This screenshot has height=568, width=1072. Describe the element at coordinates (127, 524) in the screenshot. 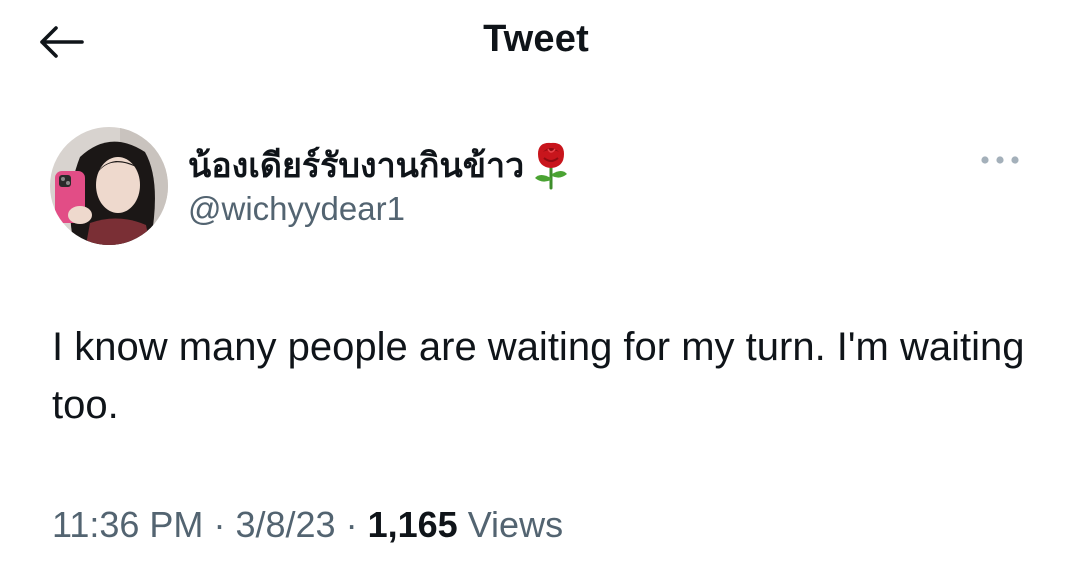

I see `tweet-time: 11:36 PM` at that location.